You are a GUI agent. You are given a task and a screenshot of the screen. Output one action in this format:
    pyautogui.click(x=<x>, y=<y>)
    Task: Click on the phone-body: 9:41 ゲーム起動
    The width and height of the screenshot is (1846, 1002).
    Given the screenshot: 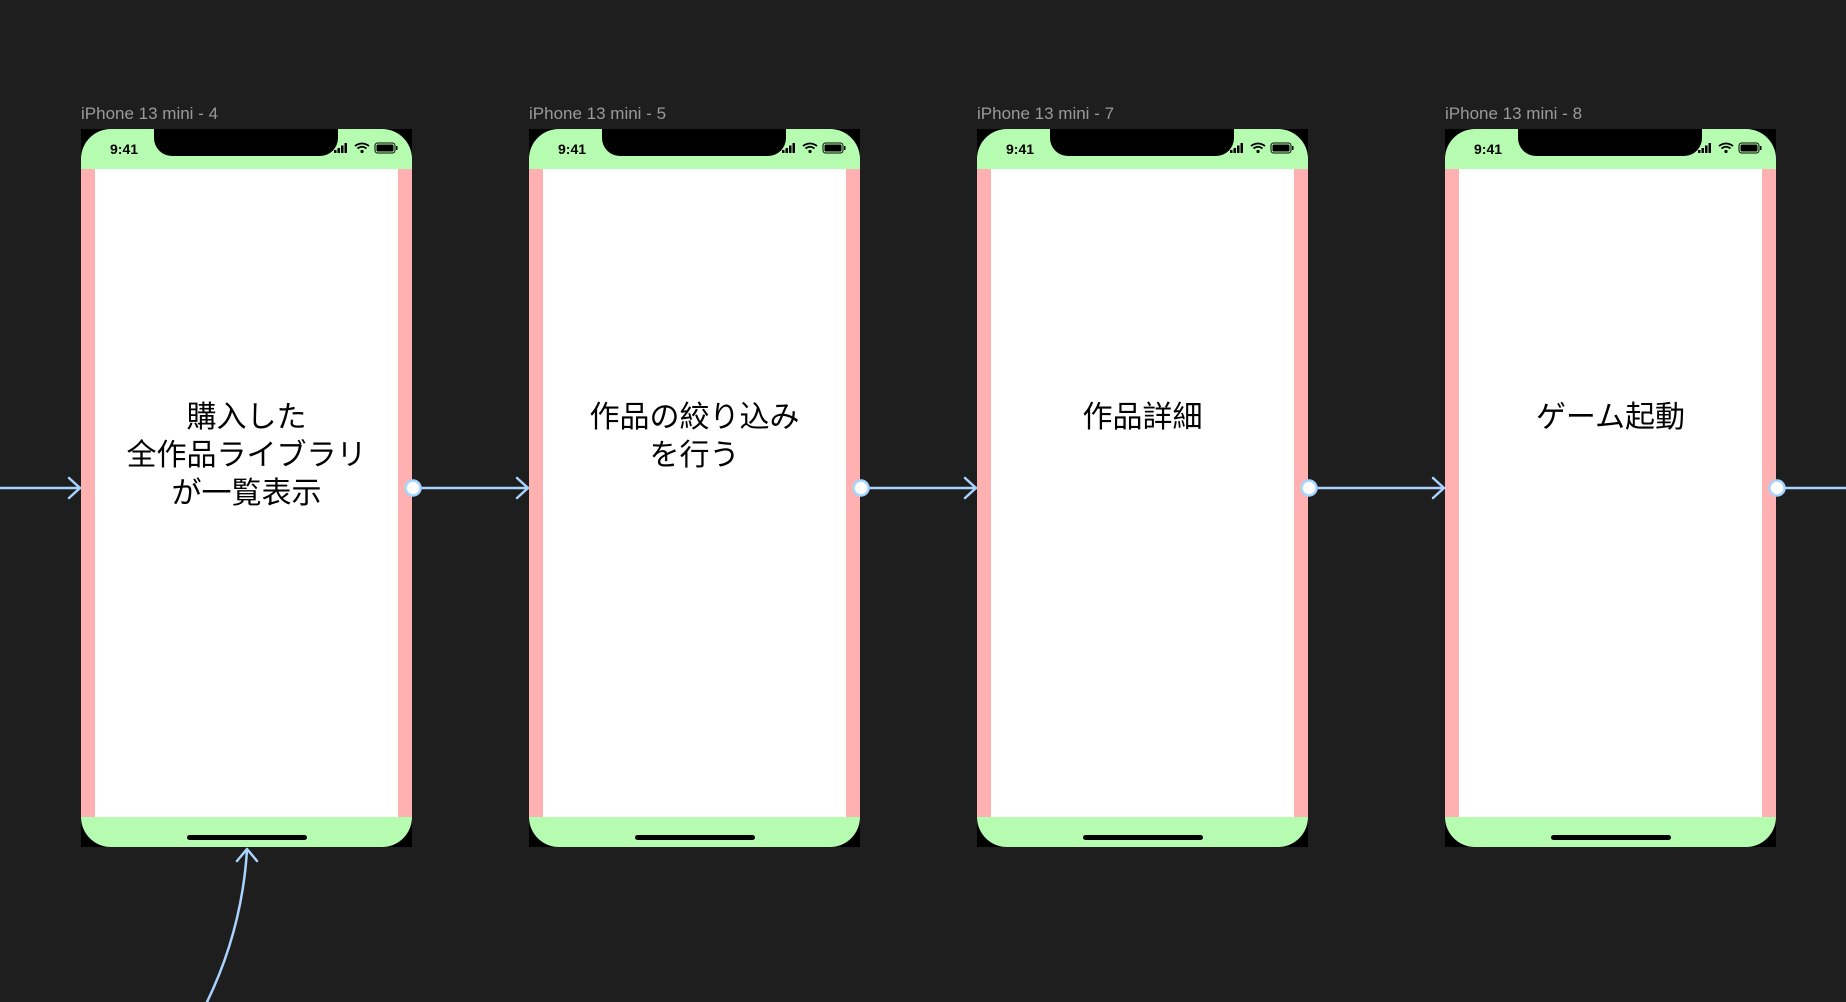 What is the action you would take?
    pyautogui.click(x=1610, y=488)
    